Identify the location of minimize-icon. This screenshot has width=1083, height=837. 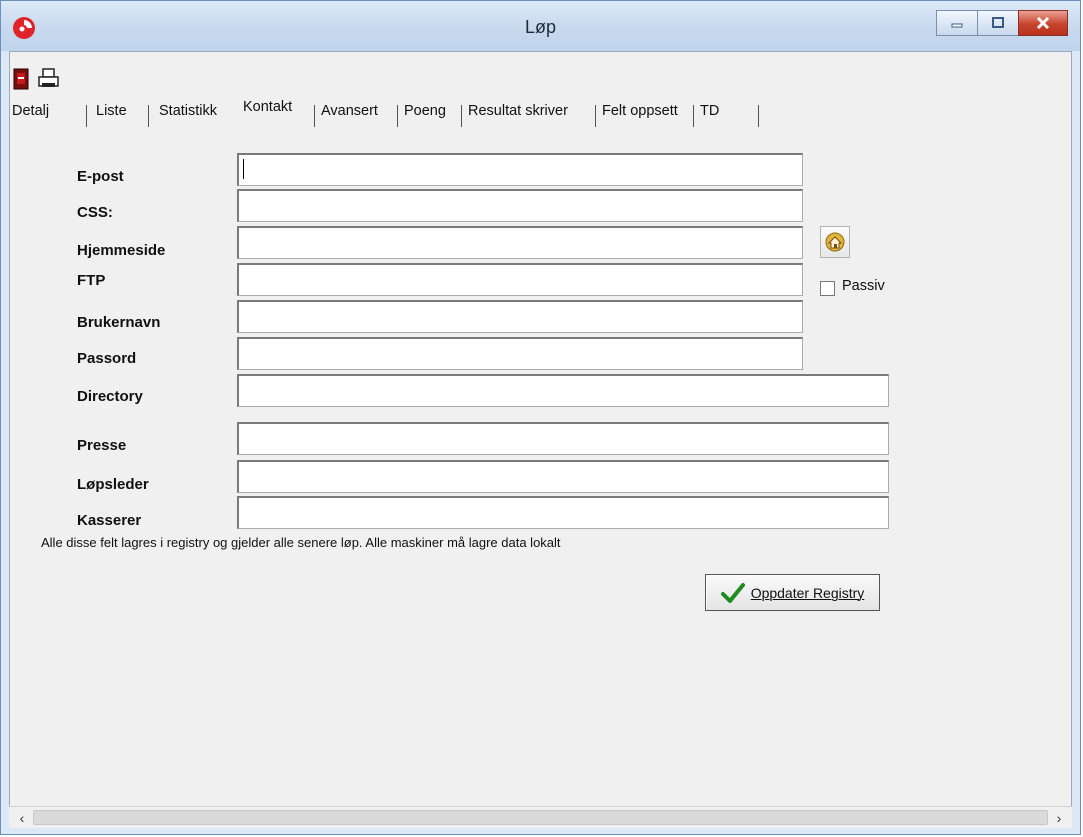
(957, 25).